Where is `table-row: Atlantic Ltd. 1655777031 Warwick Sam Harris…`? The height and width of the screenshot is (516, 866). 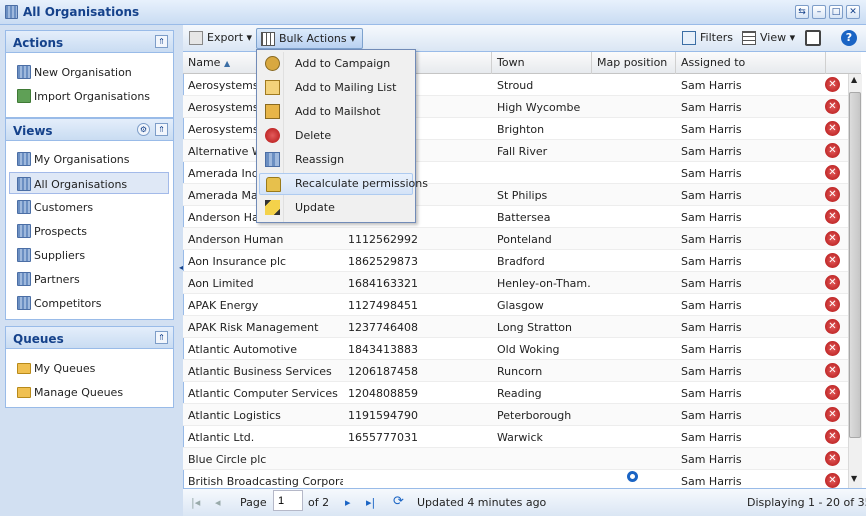 table-row: Atlantic Ltd. 1655777031 Warwick Sam Harris… is located at coordinates (515, 437).